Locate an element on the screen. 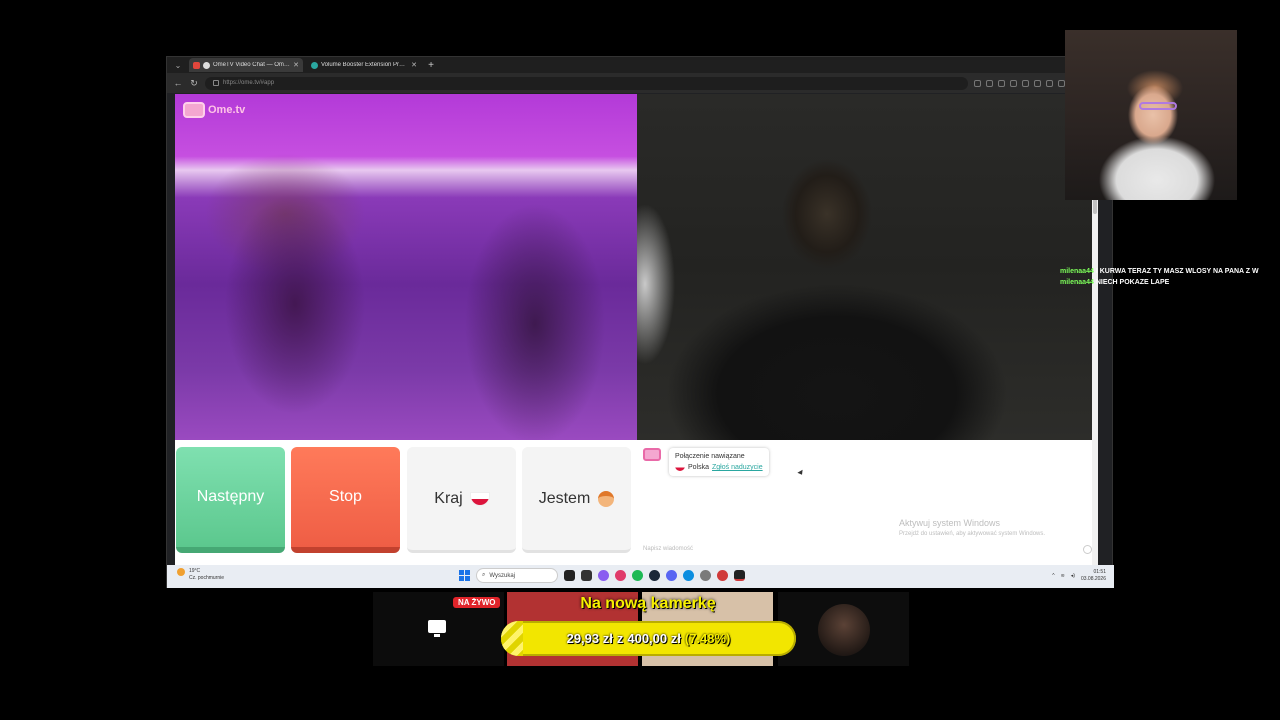 This screenshot has height=720, width=1280. country-button: Kraj is located at coordinates (461, 500).